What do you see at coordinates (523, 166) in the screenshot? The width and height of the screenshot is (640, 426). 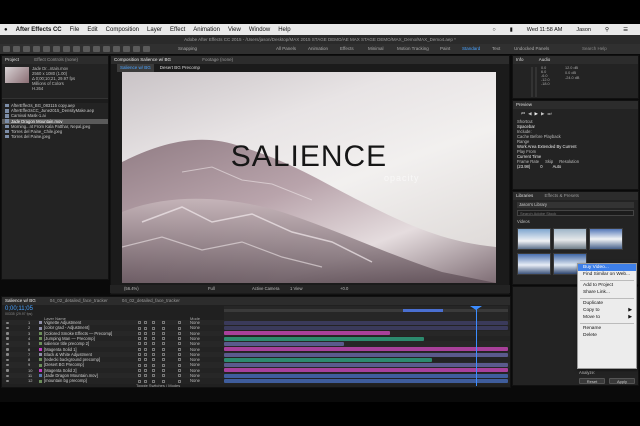 I see `frame-rate-dropdown: (23.98)` at bounding box center [523, 166].